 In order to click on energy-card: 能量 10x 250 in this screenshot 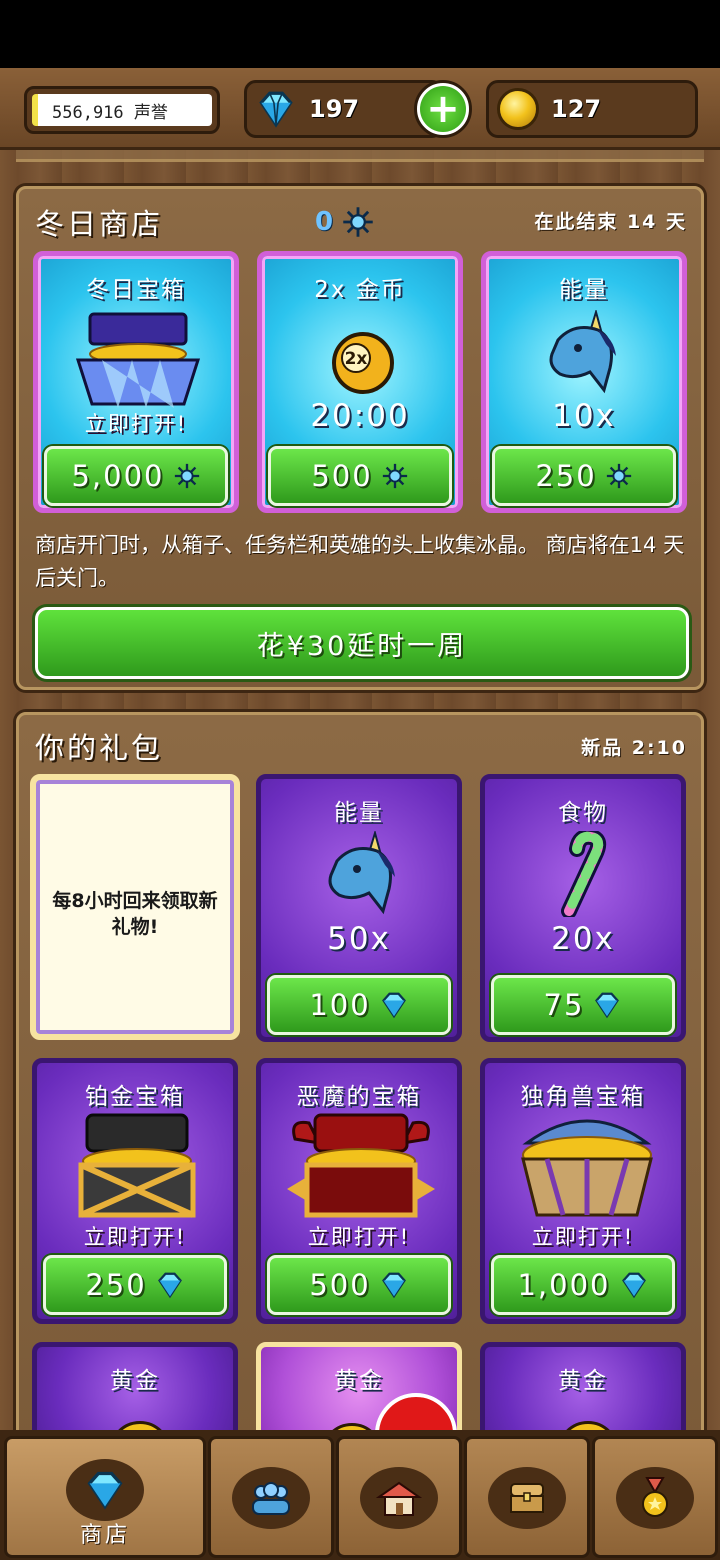, I will do `click(584, 382)`.